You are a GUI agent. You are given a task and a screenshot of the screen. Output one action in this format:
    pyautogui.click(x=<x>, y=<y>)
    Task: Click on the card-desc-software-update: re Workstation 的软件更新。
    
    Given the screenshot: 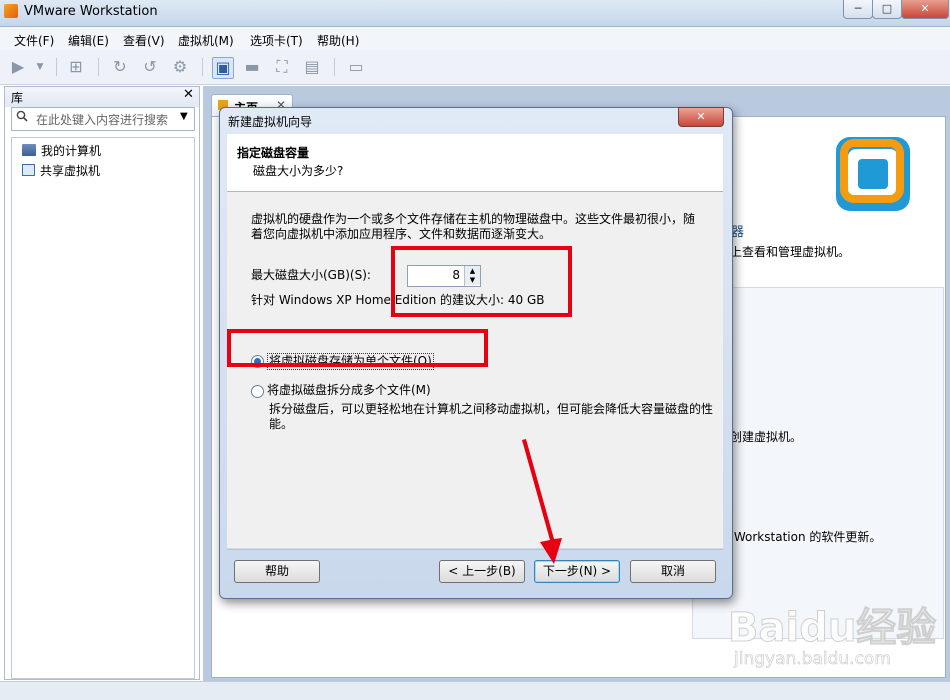 What is the action you would take?
    pyautogui.click(x=800, y=537)
    